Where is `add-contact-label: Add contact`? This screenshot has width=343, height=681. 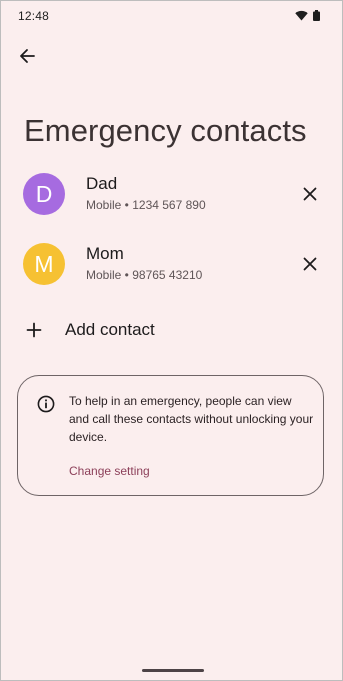
add-contact-label: Add contact is located at coordinates (110, 329).